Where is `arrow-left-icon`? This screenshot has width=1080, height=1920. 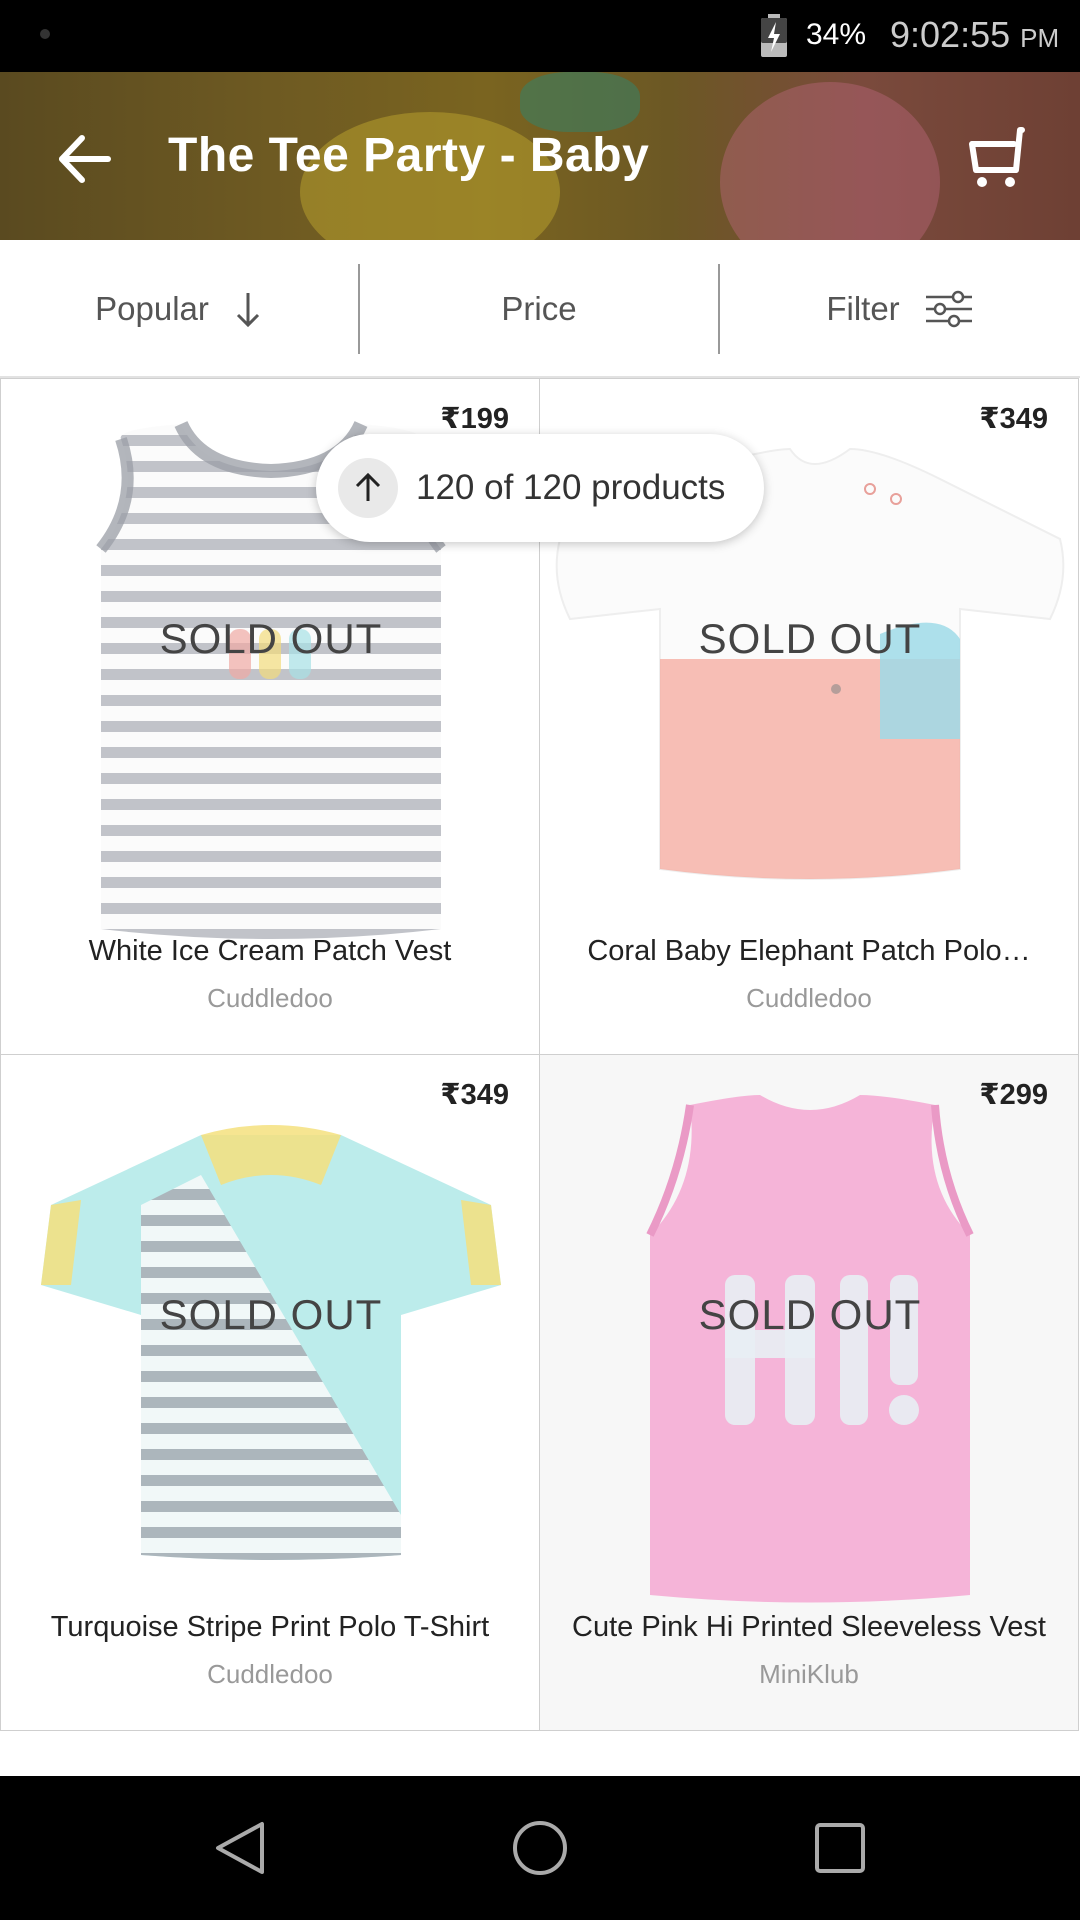
arrow-left-icon is located at coordinates (85, 159).